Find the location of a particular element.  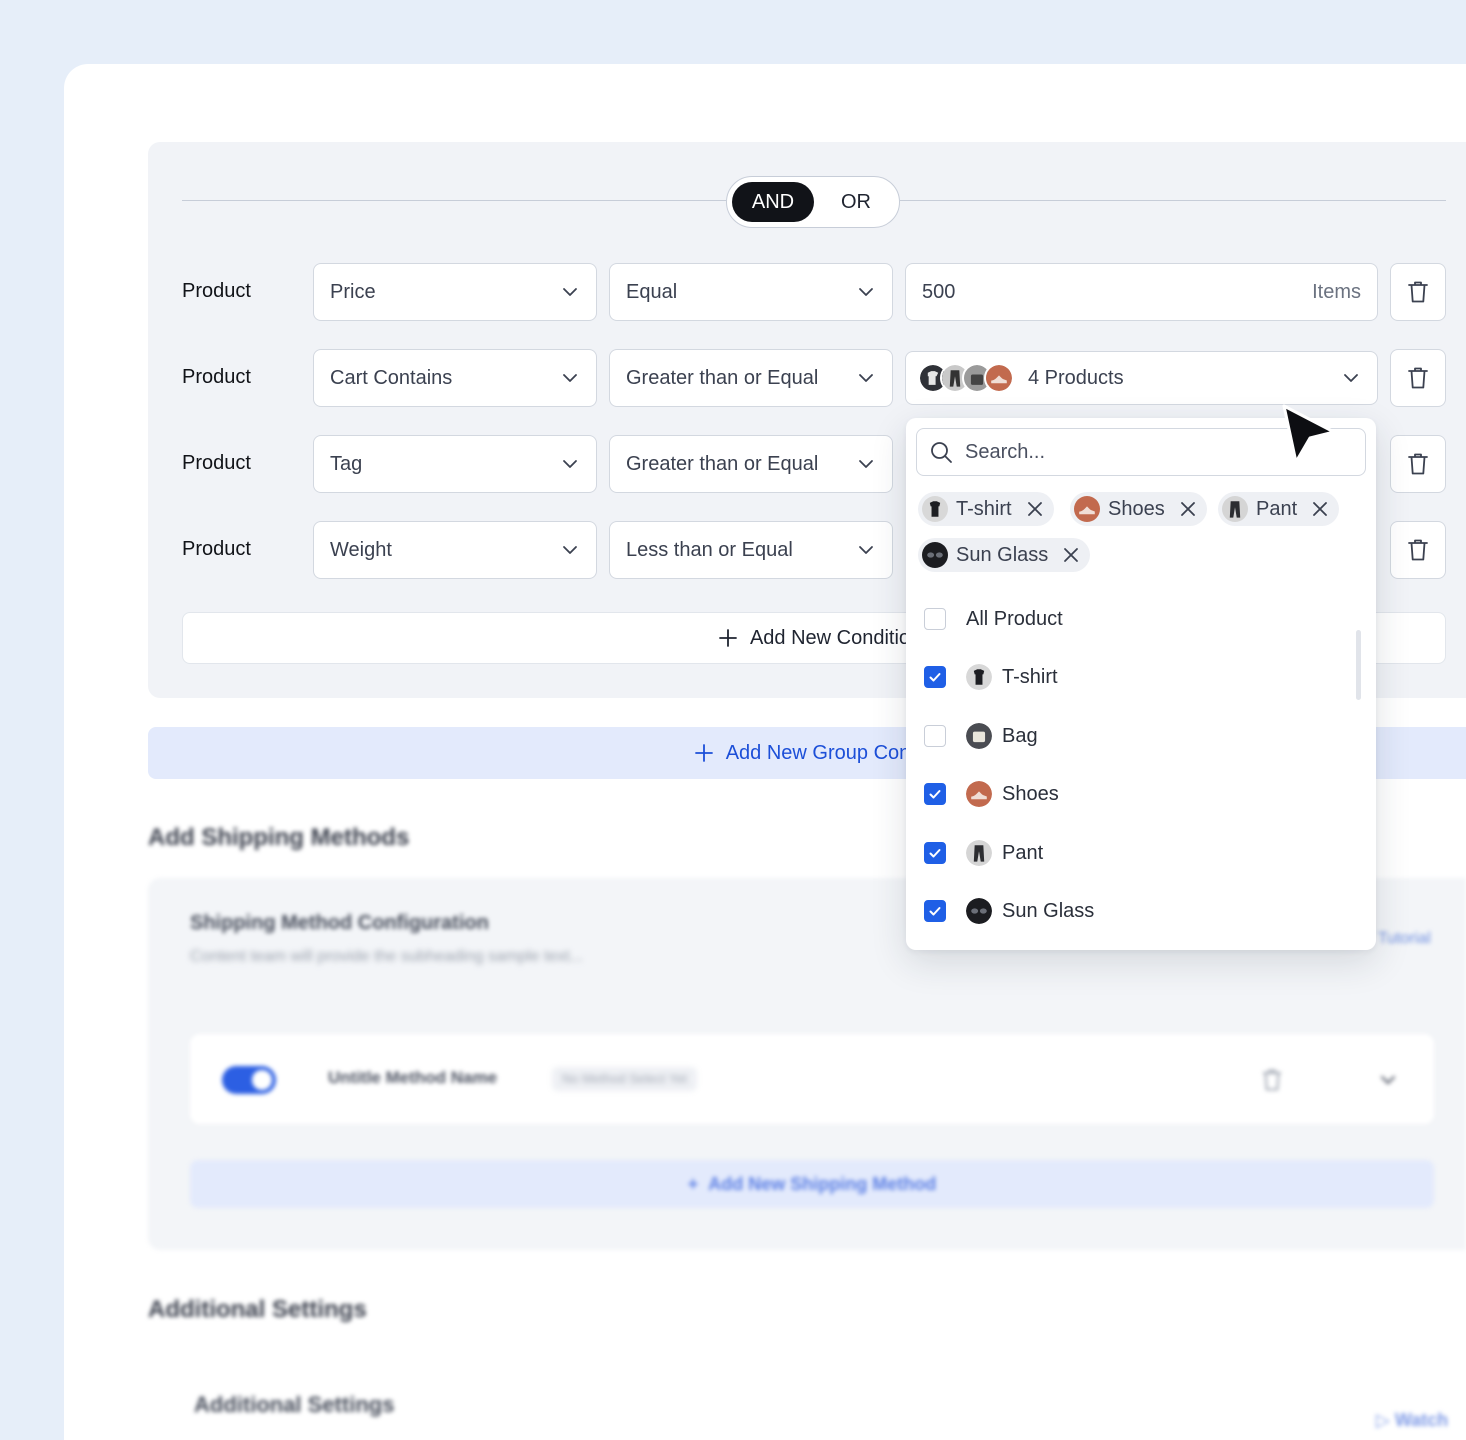

plus-icon: + is located at coordinates (693, 1183).